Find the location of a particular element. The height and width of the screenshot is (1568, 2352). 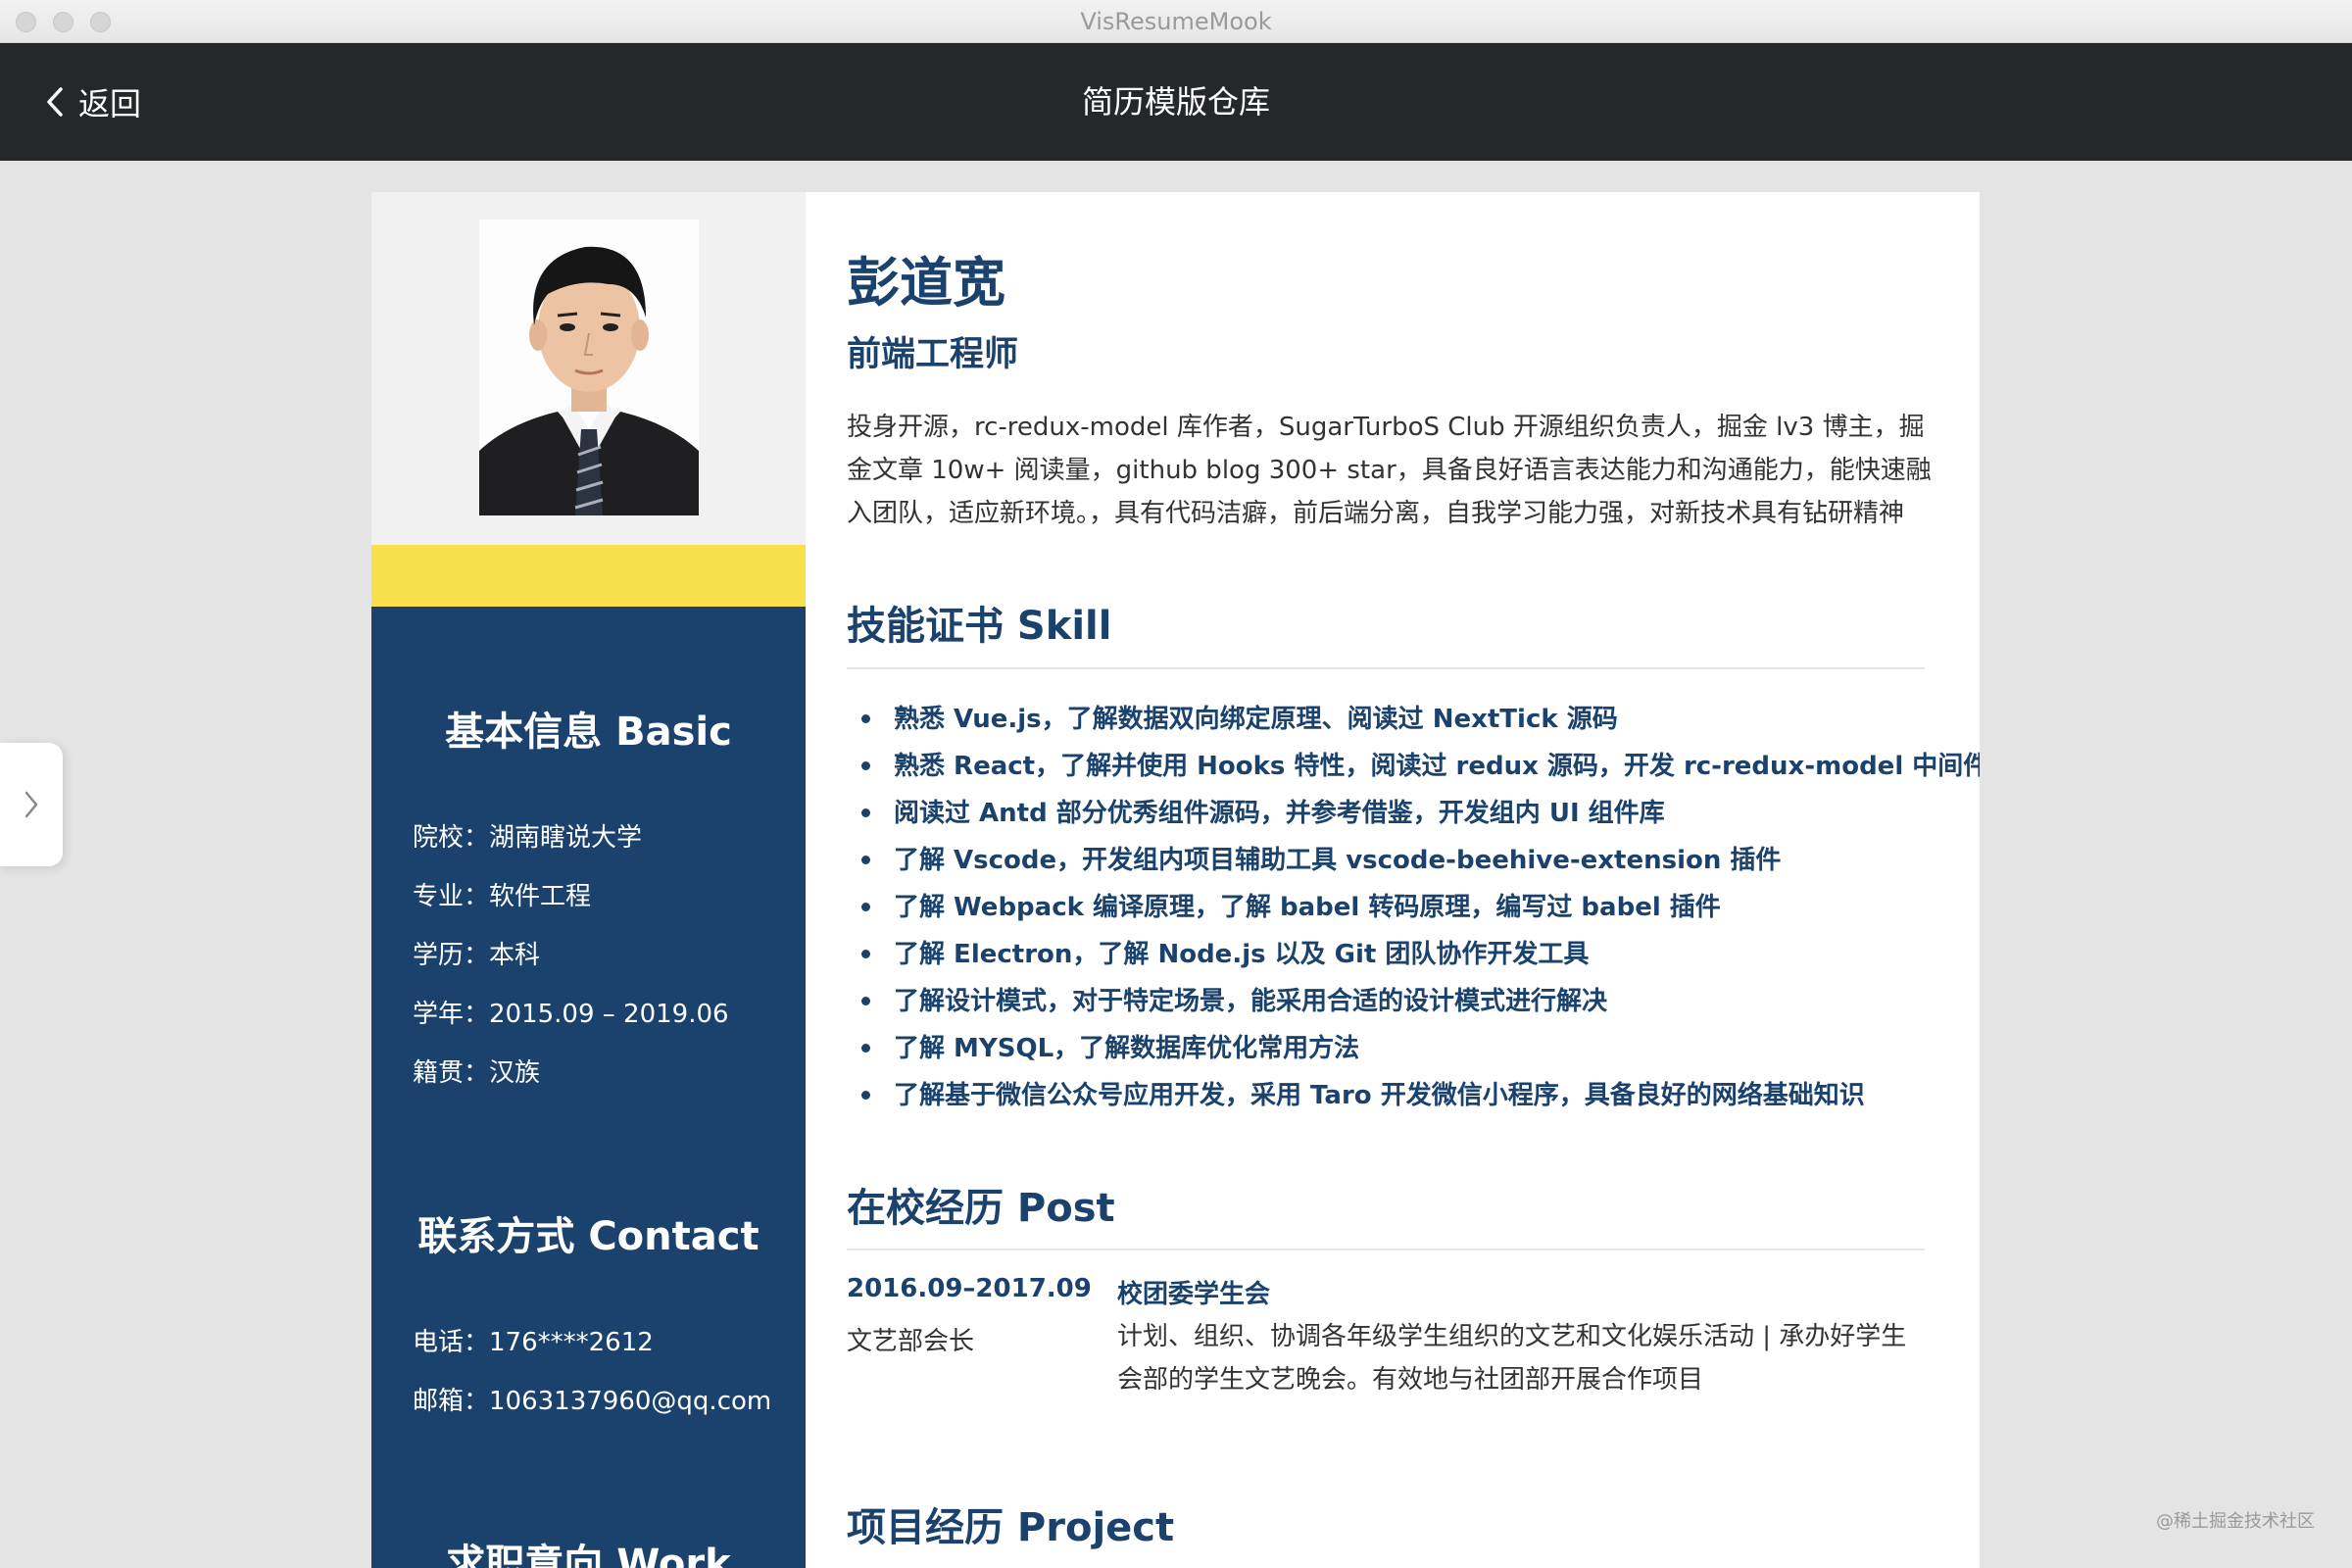

basic-years: 学年：2015.09 – 2019.06 is located at coordinates (571, 1014).